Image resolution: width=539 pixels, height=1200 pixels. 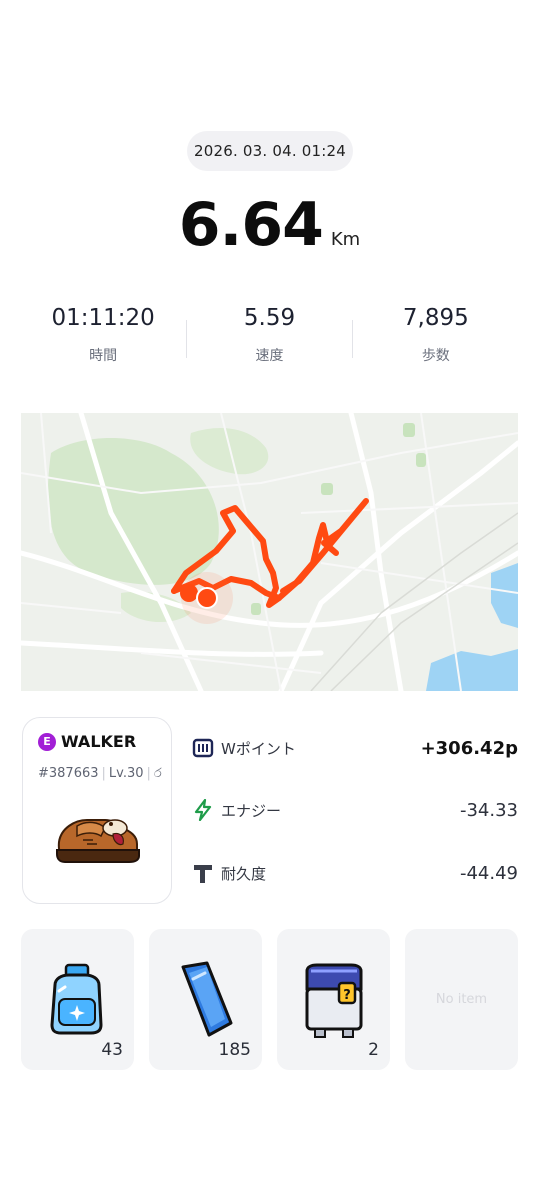 I want to click on item-count: 2, so click(x=373, y=1050).